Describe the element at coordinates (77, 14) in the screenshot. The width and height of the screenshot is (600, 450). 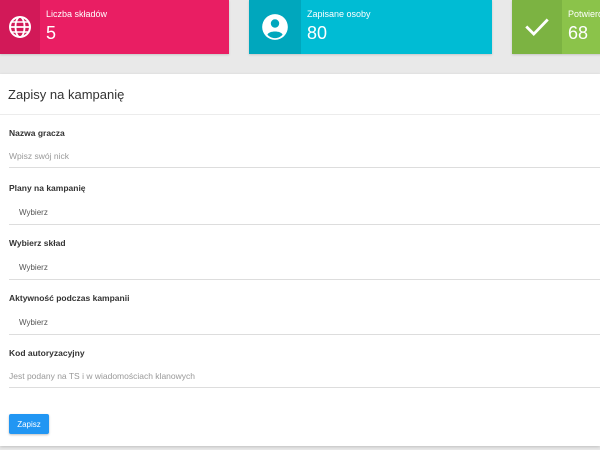
I see `stat-label: Liczba składów` at that location.